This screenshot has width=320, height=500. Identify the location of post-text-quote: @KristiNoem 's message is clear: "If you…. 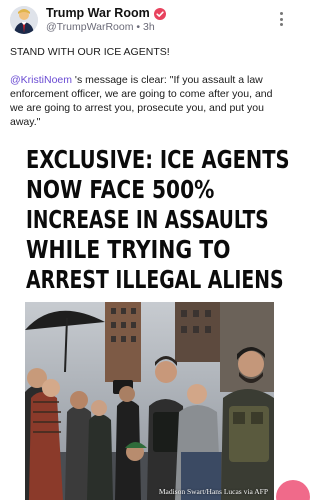
(149, 101).